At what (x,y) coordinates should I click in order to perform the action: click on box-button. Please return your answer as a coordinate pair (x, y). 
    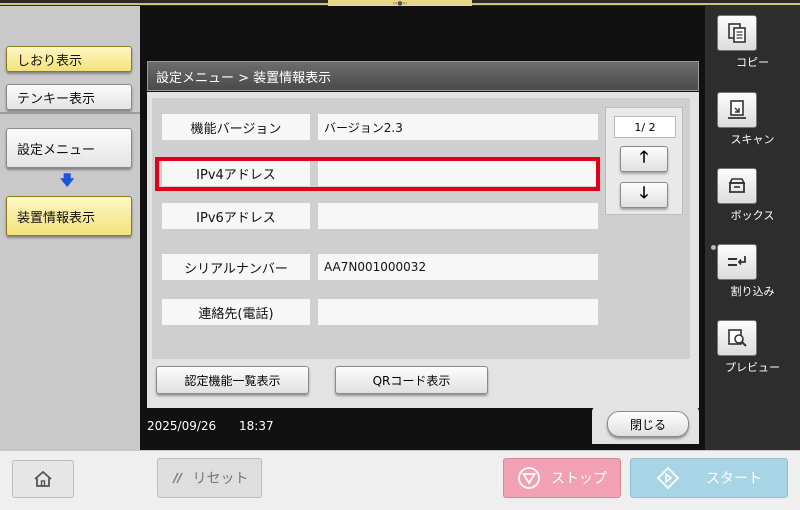
    Looking at the image, I should click on (737, 186).